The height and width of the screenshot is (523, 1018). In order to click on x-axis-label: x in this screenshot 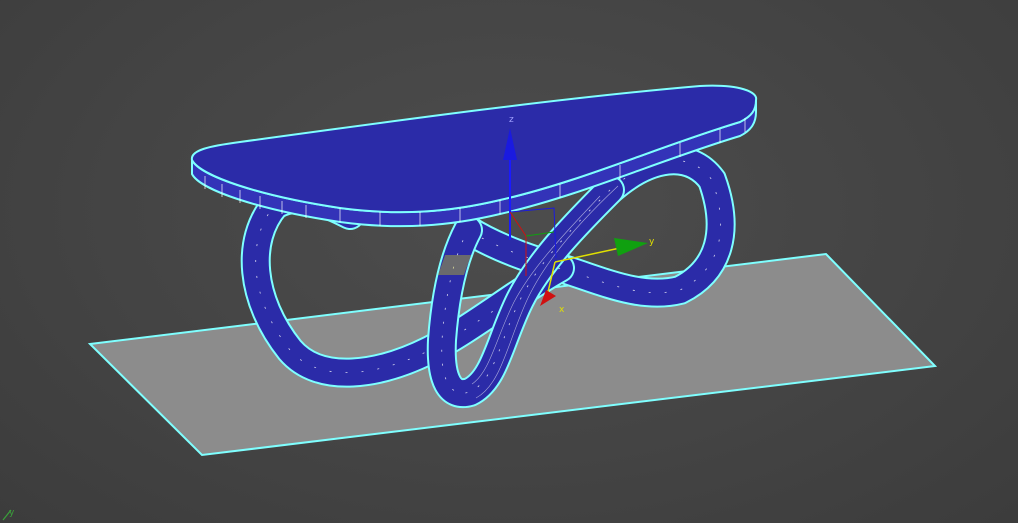, I will do `click(562, 310)`.